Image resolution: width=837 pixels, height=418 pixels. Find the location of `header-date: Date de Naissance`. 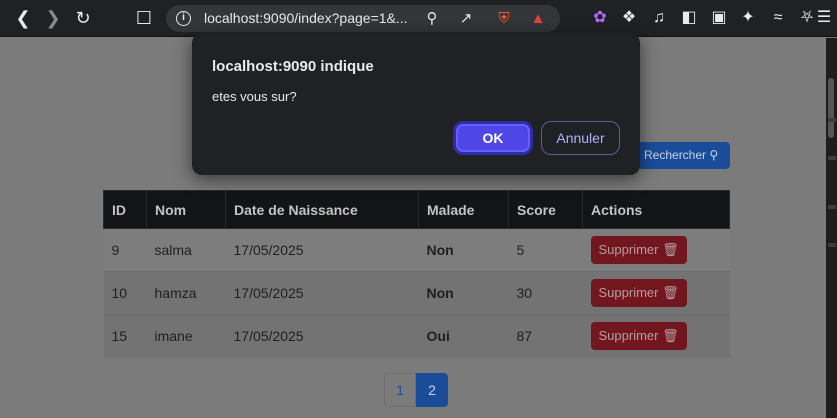

header-date: Date de Naissance is located at coordinates (322, 209).